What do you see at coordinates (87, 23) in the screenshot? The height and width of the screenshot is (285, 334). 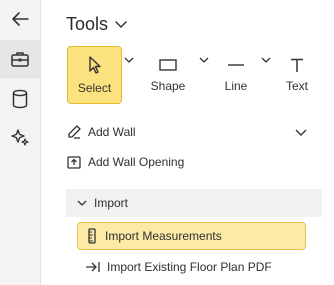 I see `page-title: Tools` at bounding box center [87, 23].